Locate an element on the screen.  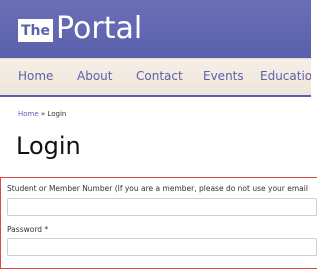
breadcrumb: Home » Login is located at coordinates (42, 114).